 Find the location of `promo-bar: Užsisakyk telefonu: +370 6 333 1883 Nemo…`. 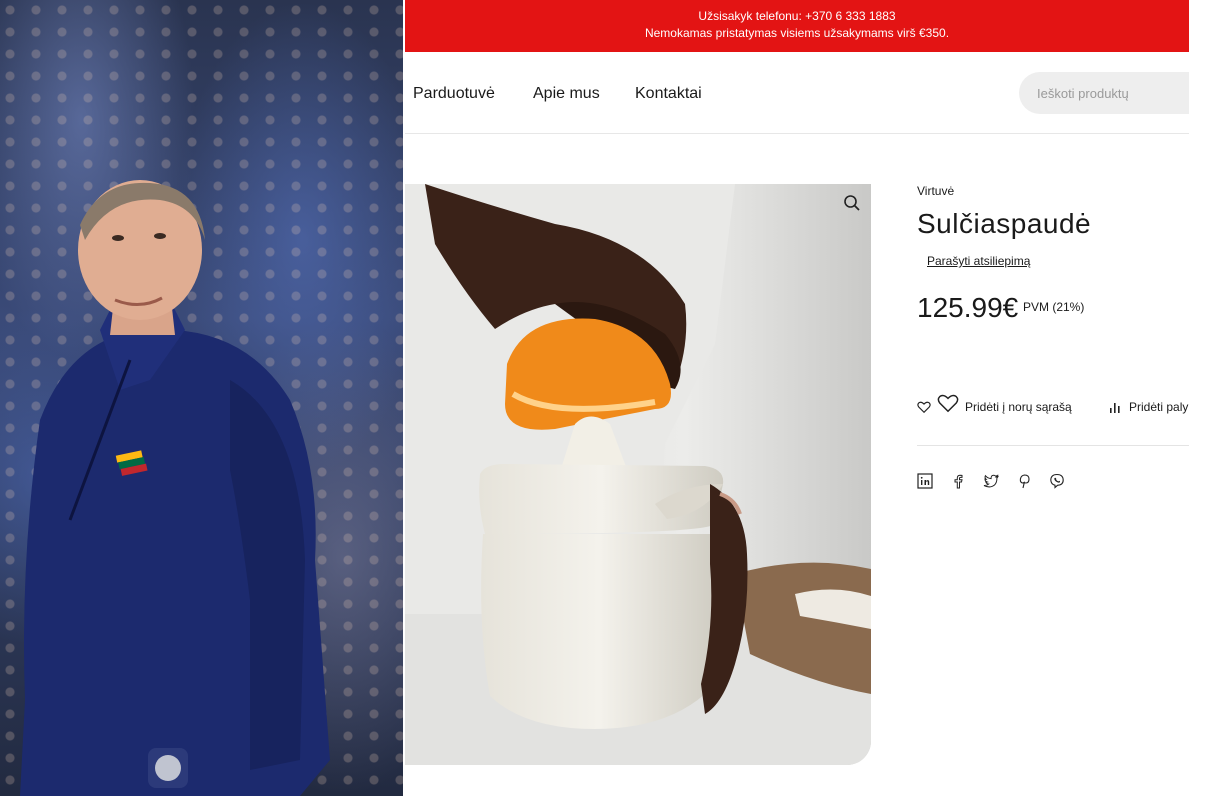

promo-bar: Užsisakyk telefonu: +370 6 333 1883 Nemo… is located at coordinates (797, 26).